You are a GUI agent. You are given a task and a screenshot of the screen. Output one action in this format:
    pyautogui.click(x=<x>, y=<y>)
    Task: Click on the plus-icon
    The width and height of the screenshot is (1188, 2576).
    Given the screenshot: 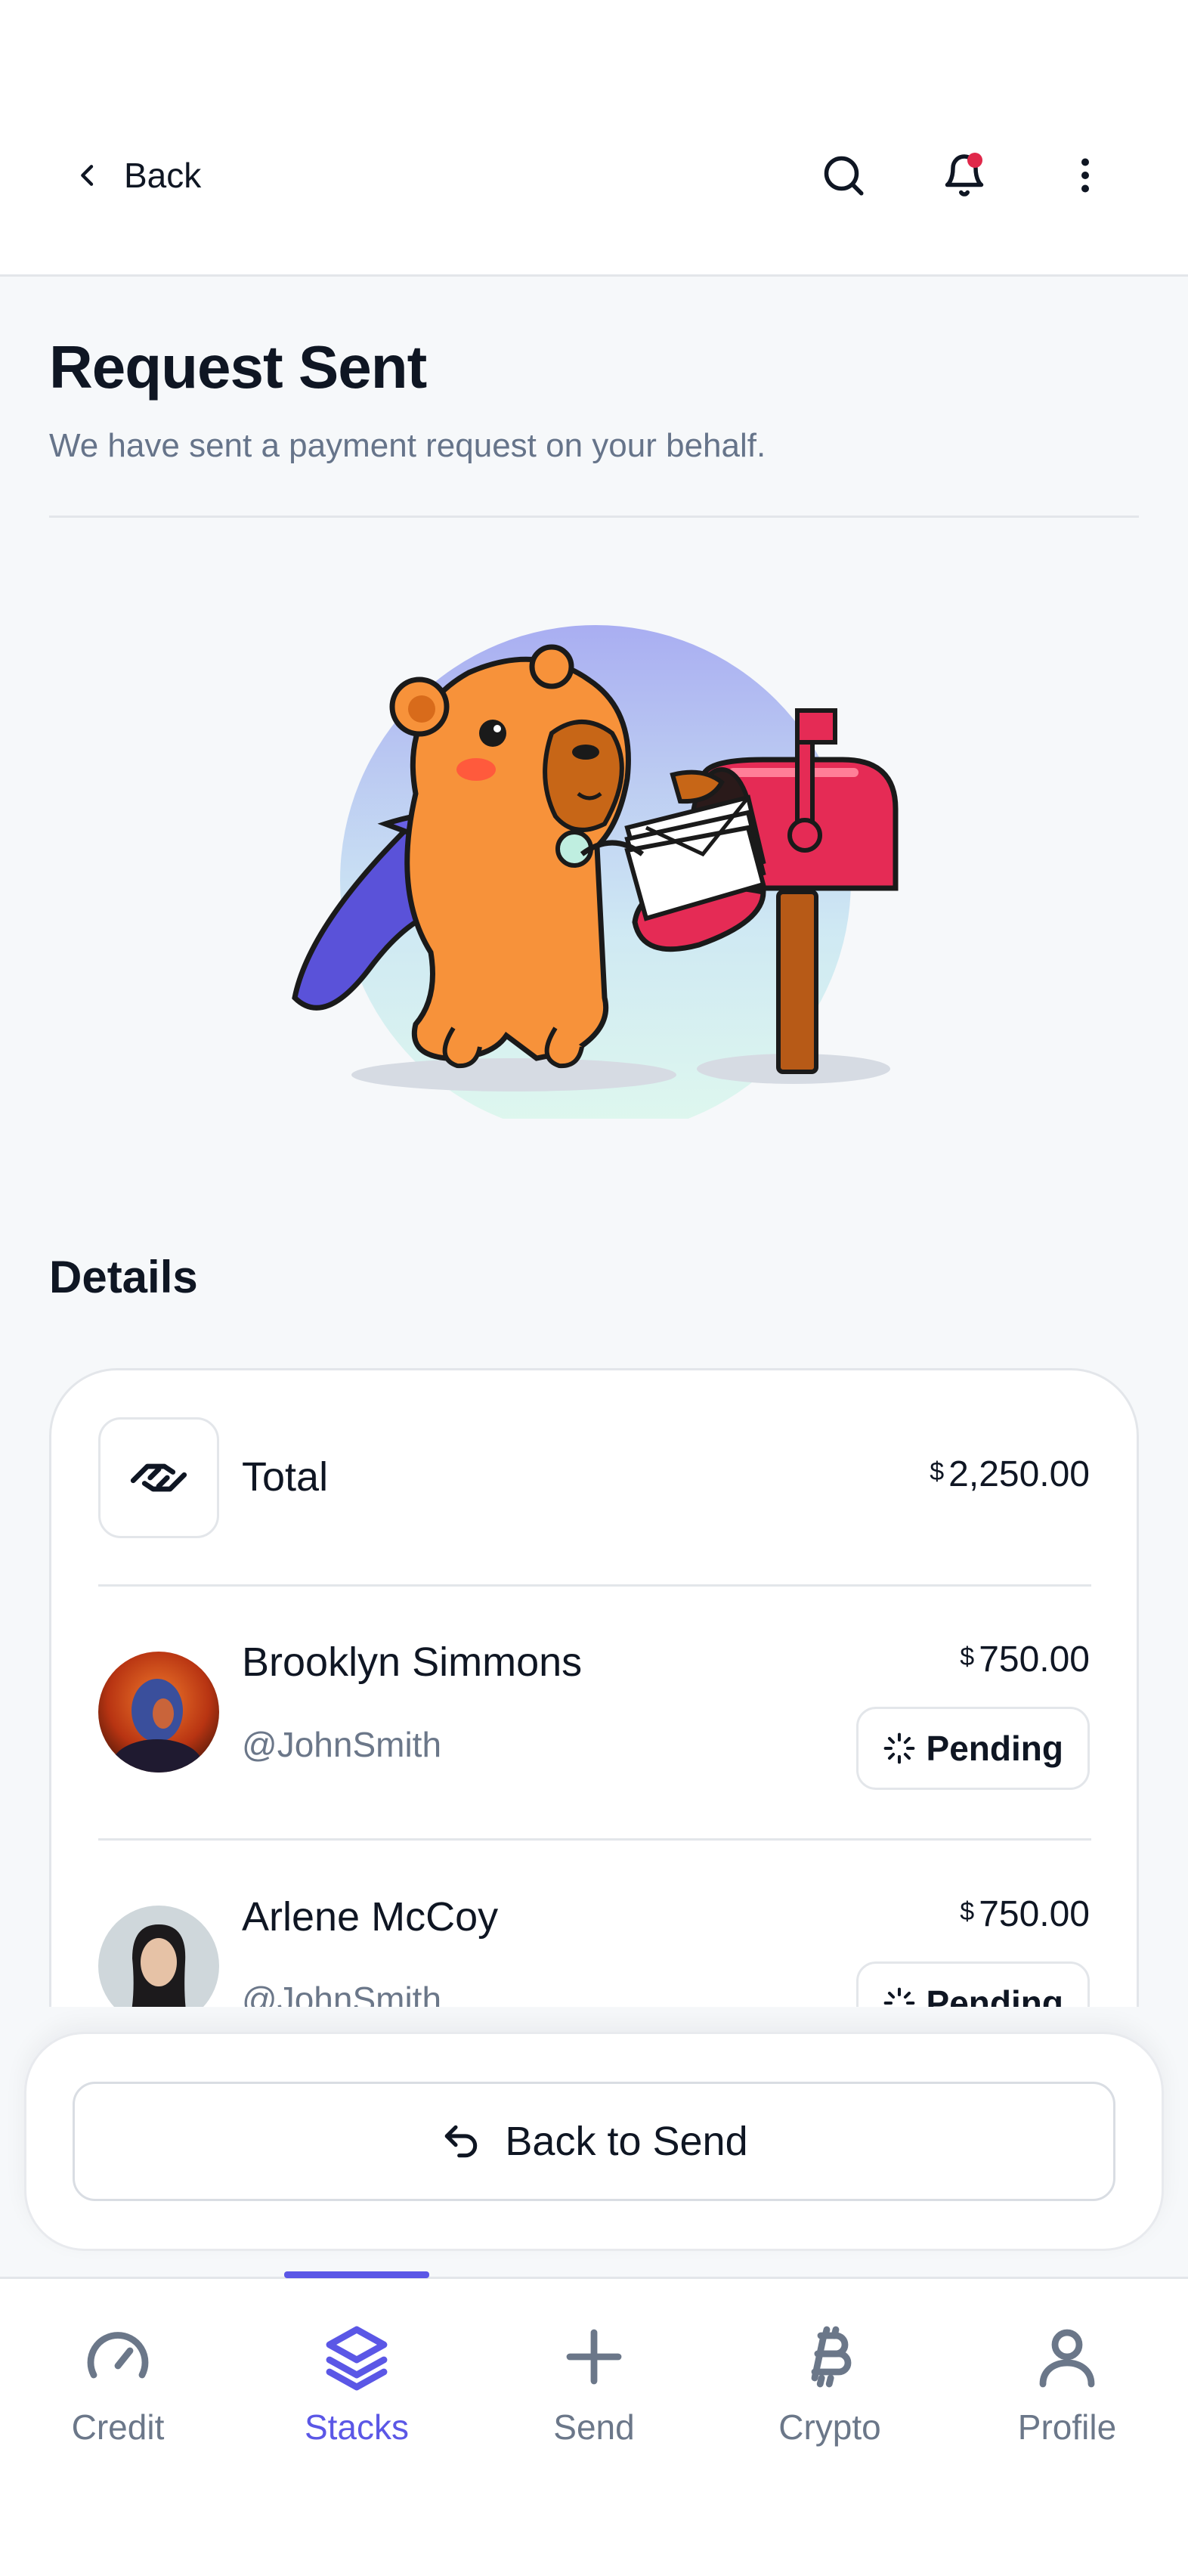 What is the action you would take?
    pyautogui.click(x=594, y=2357)
    